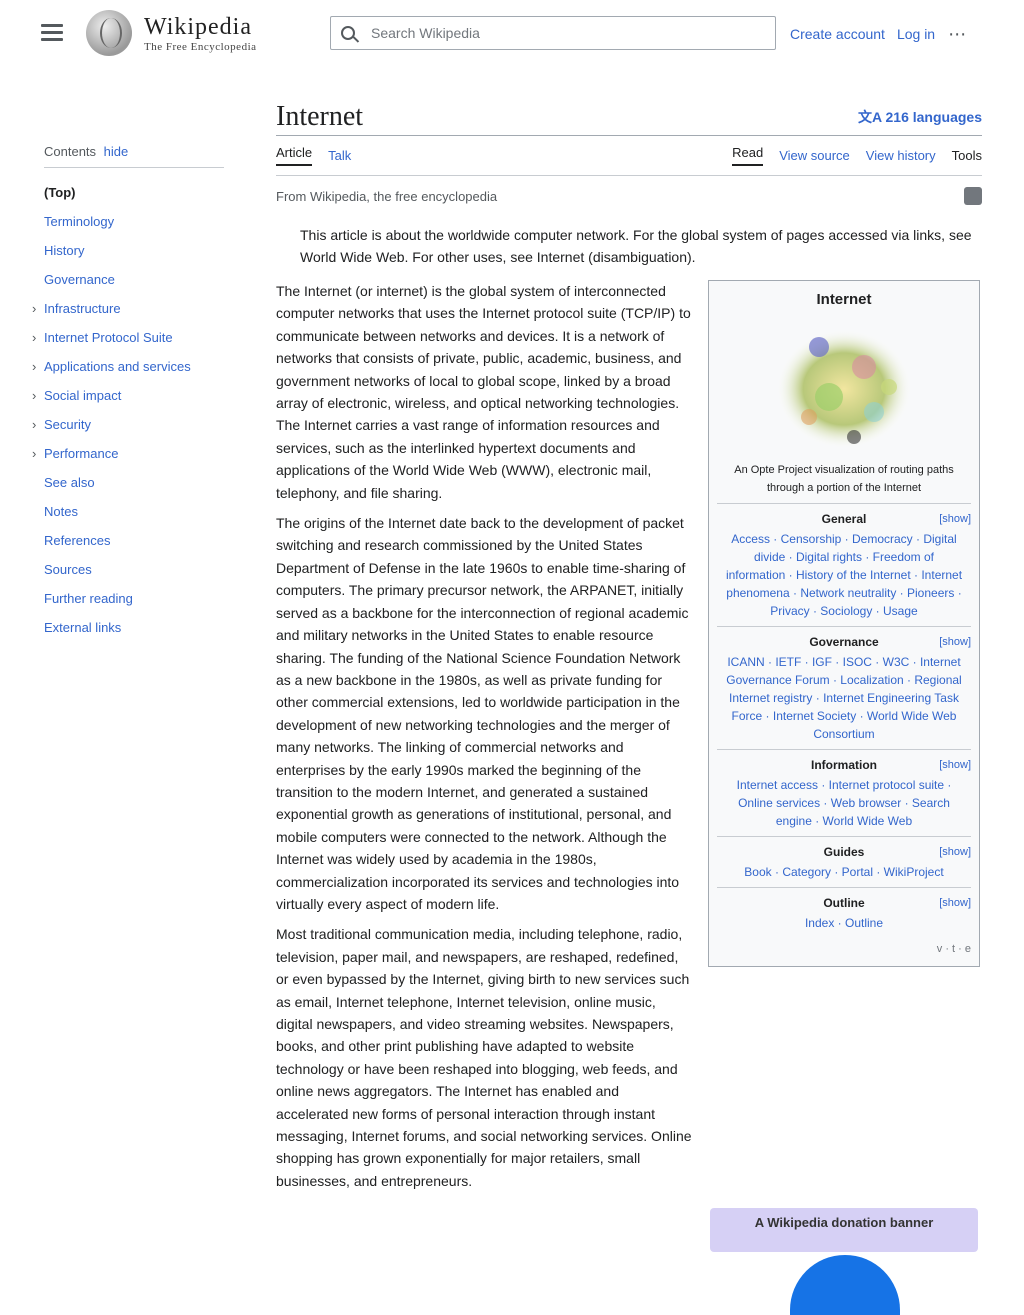  What do you see at coordinates (109, 33) in the screenshot?
I see `globe-icon` at bounding box center [109, 33].